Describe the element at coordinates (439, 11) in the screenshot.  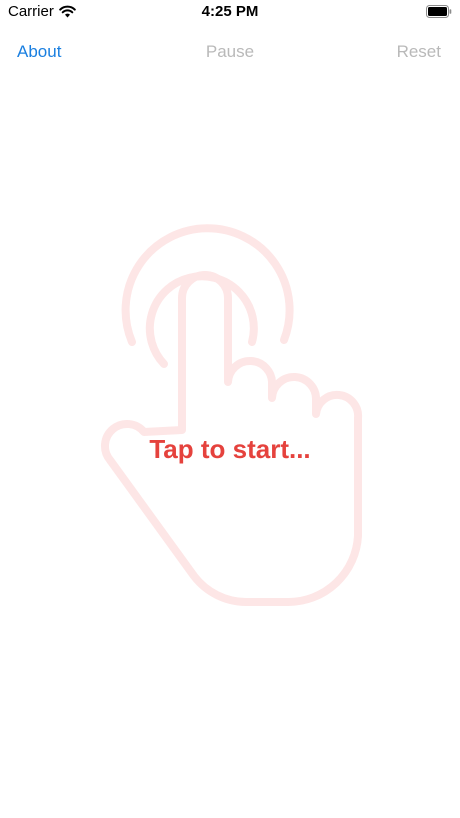
I see `battery-icon` at that location.